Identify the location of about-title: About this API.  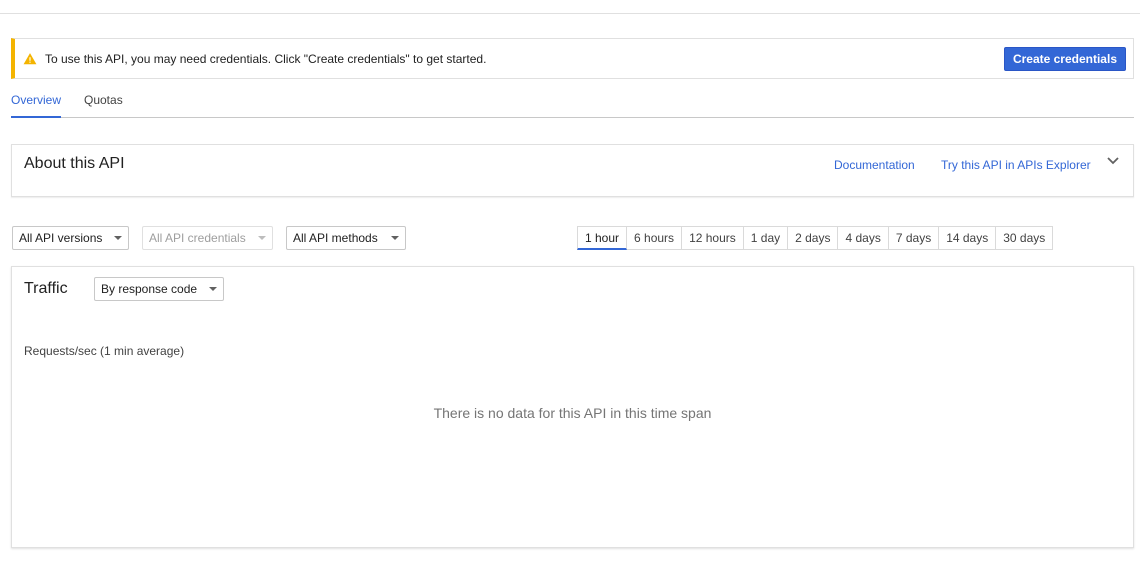
(74, 163).